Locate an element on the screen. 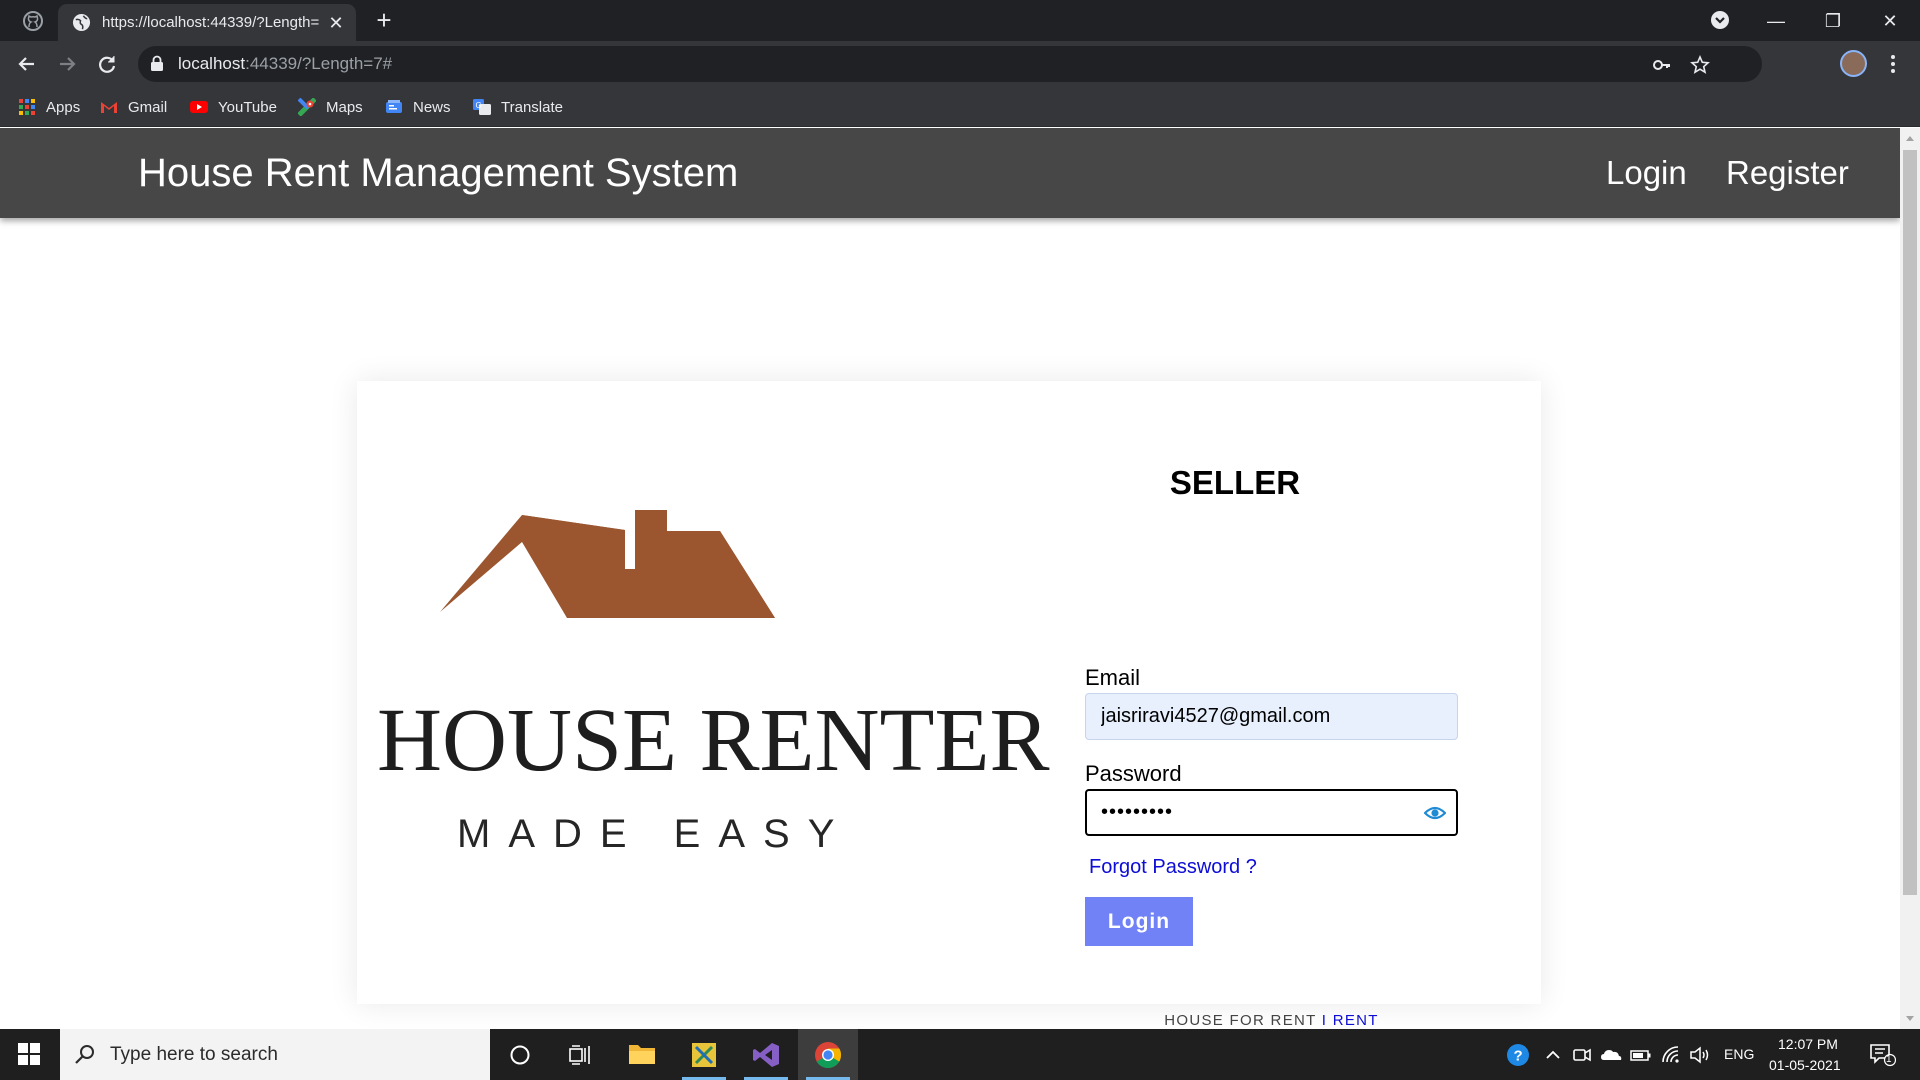 The width and height of the screenshot is (1920, 1080). folder-icon is located at coordinates (642, 1054).